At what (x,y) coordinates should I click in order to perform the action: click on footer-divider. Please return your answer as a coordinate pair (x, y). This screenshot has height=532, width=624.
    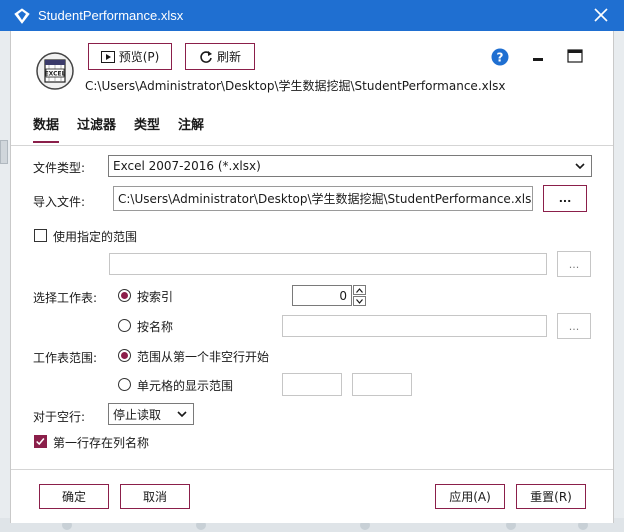
    Looking at the image, I should click on (312, 469).